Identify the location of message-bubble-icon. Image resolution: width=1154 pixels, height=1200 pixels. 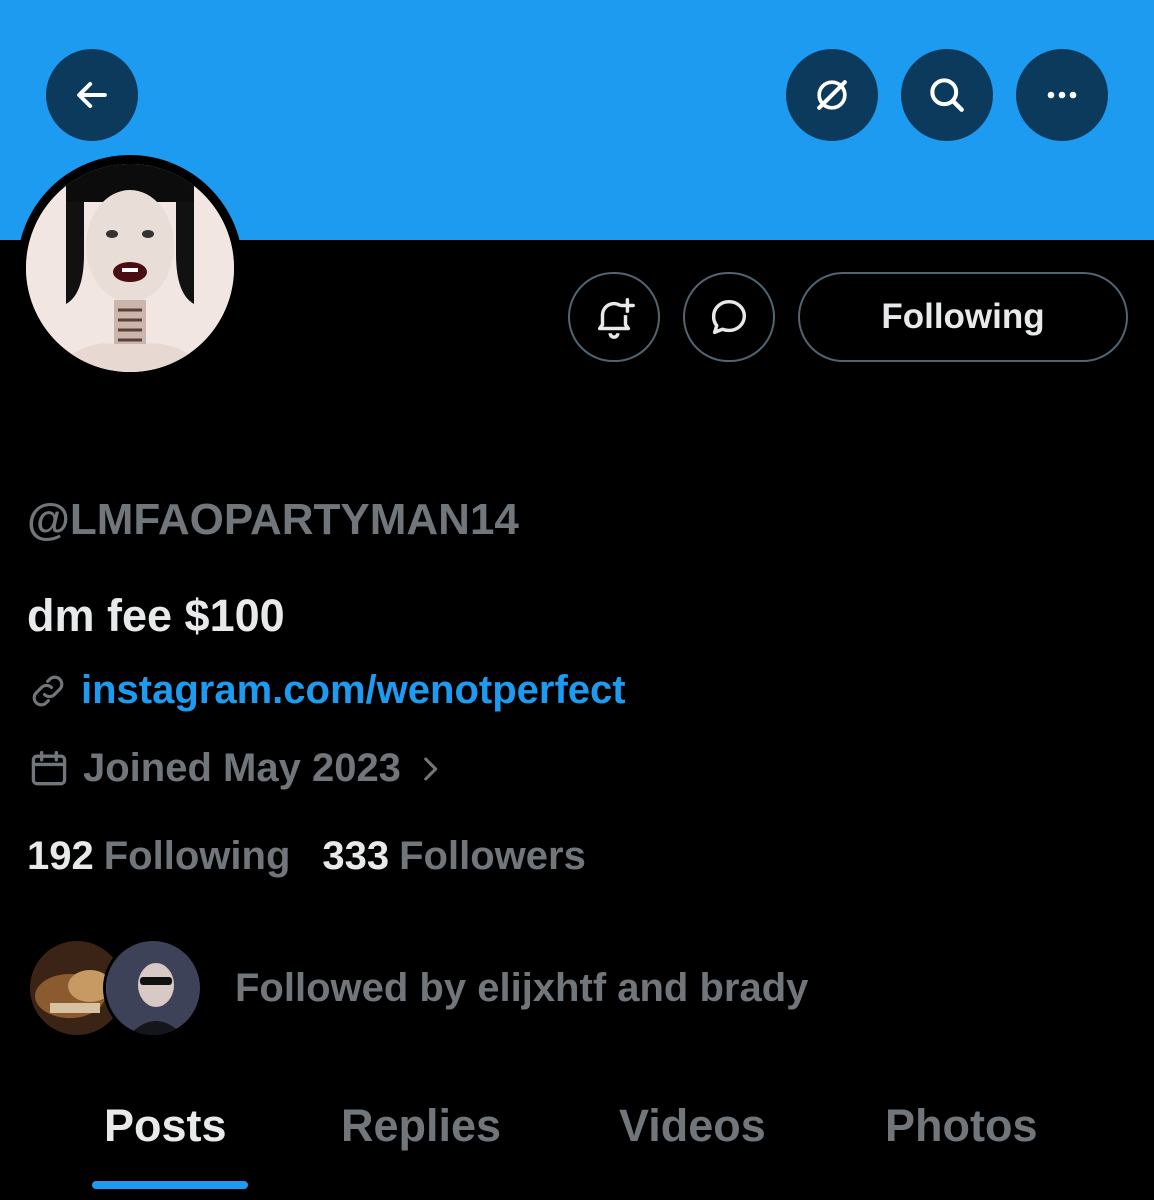
(728, 317).